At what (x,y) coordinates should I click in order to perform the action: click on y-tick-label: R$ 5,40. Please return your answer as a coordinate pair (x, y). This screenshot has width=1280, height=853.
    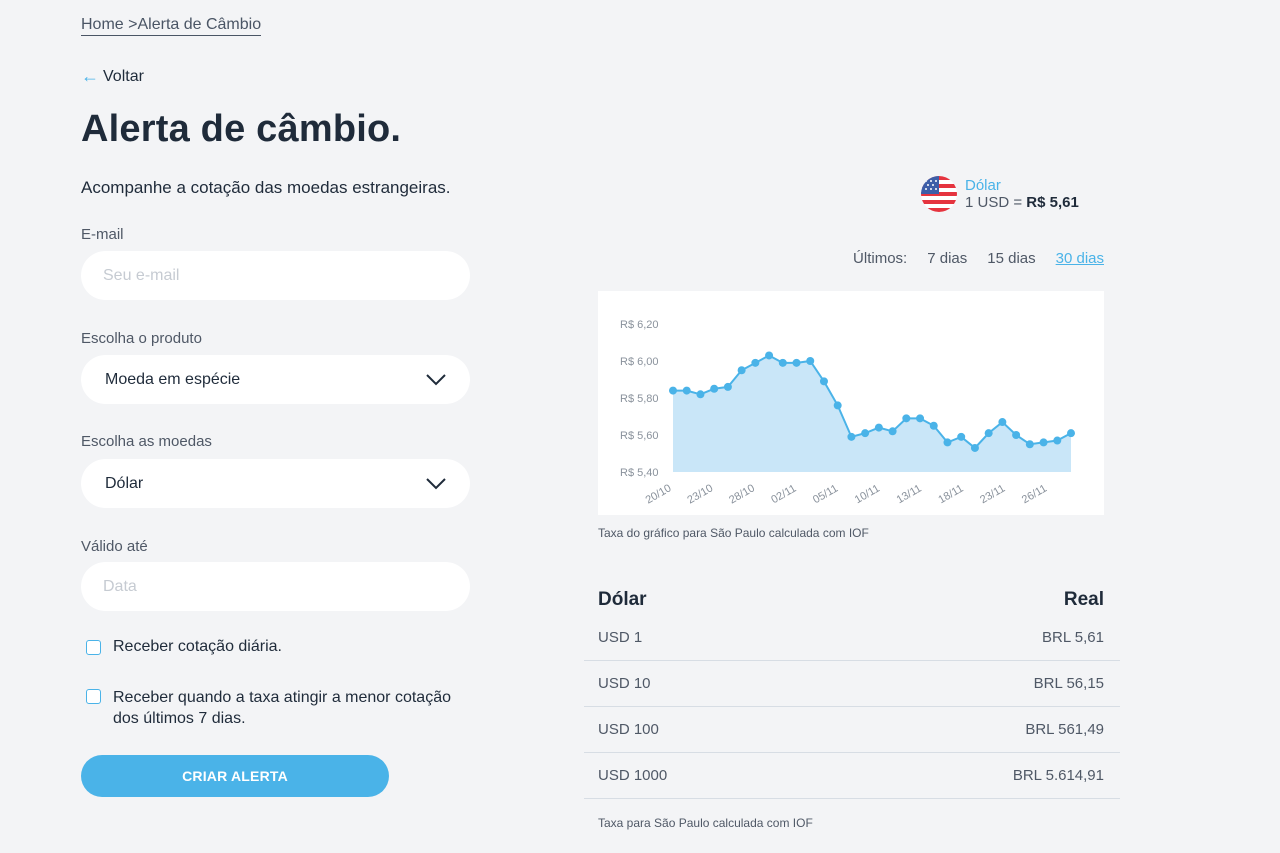
    Looking at the image, I should click on (639, 473).